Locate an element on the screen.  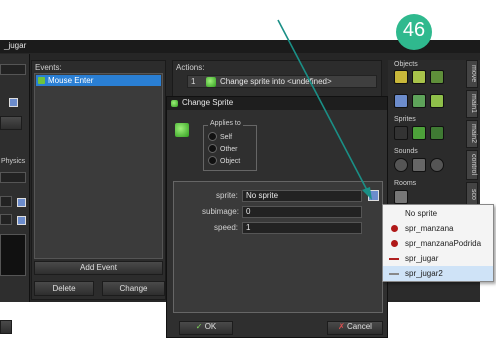
arrow-line is located at coordinates (323, 106).